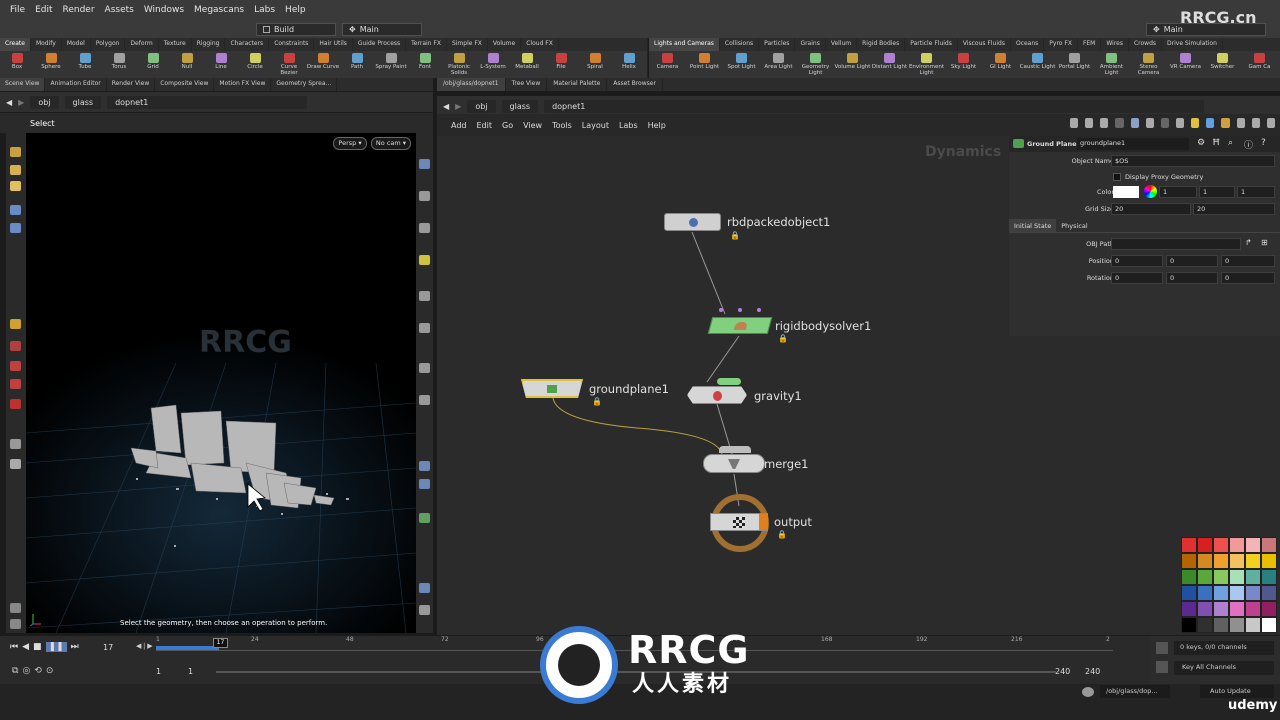  Describe the element at coordinates (15, 44) in the screenshot. I see `shelf-tab-create: Create` at that location.